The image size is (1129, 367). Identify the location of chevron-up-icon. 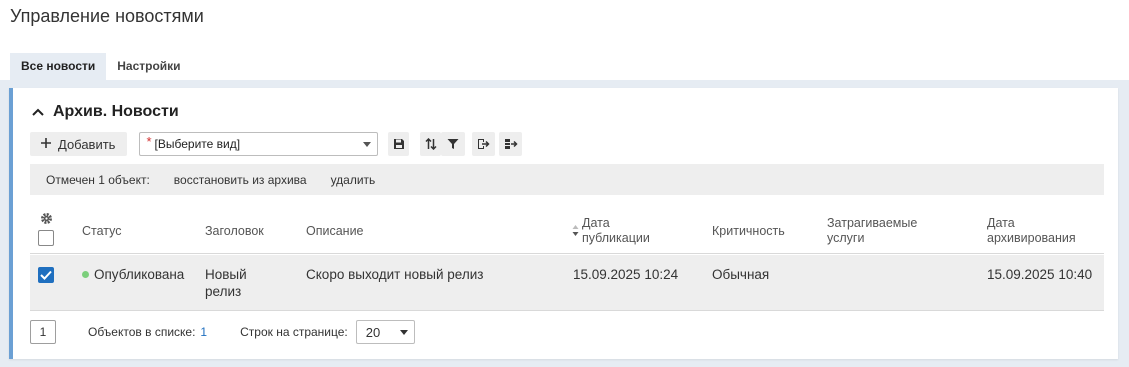
(38, 112).